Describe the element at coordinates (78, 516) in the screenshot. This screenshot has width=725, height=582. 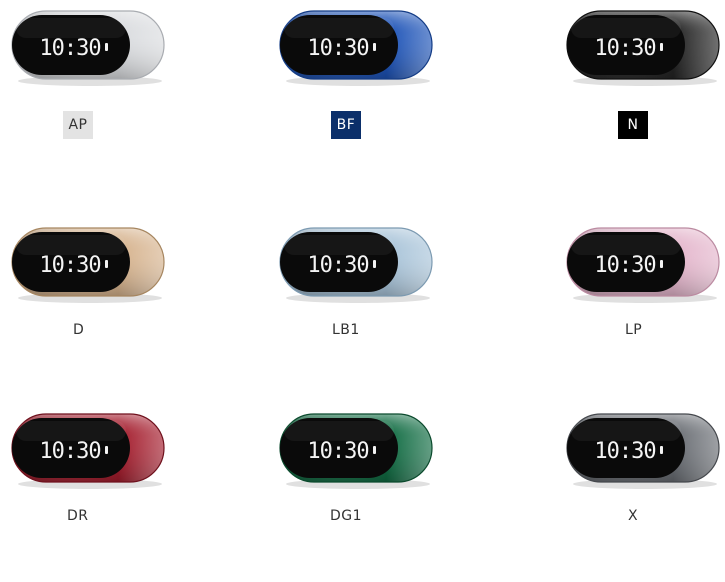
I see `variant-code-label: DR` at that location.